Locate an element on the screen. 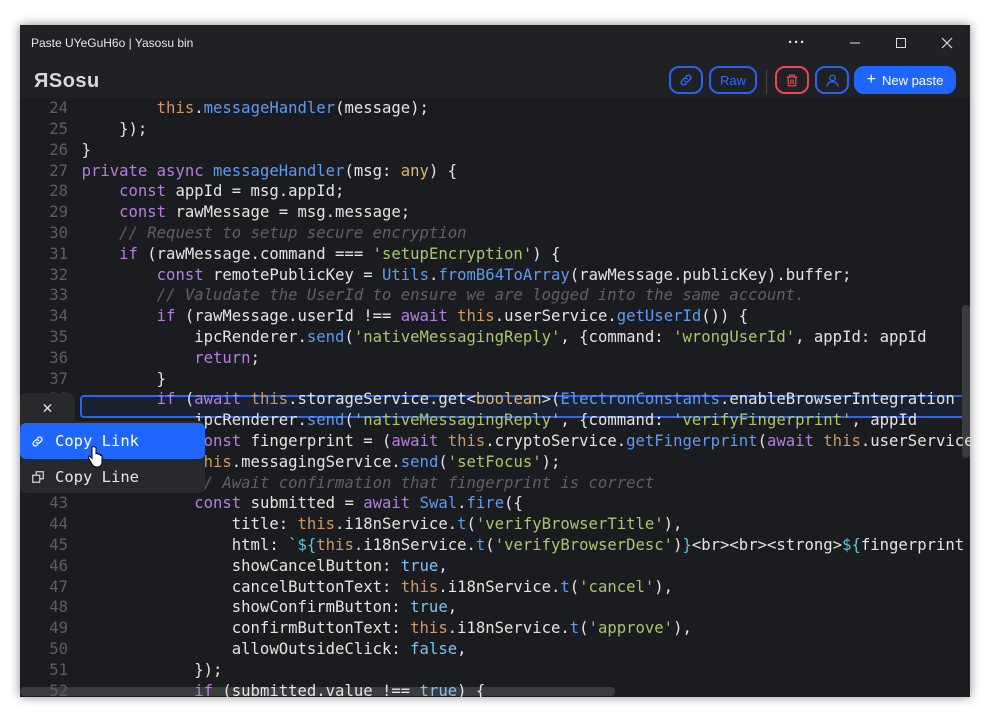 The image size is (996, 721). menu-item-copy-link: Copy Link is located at coordinates (112, 441).